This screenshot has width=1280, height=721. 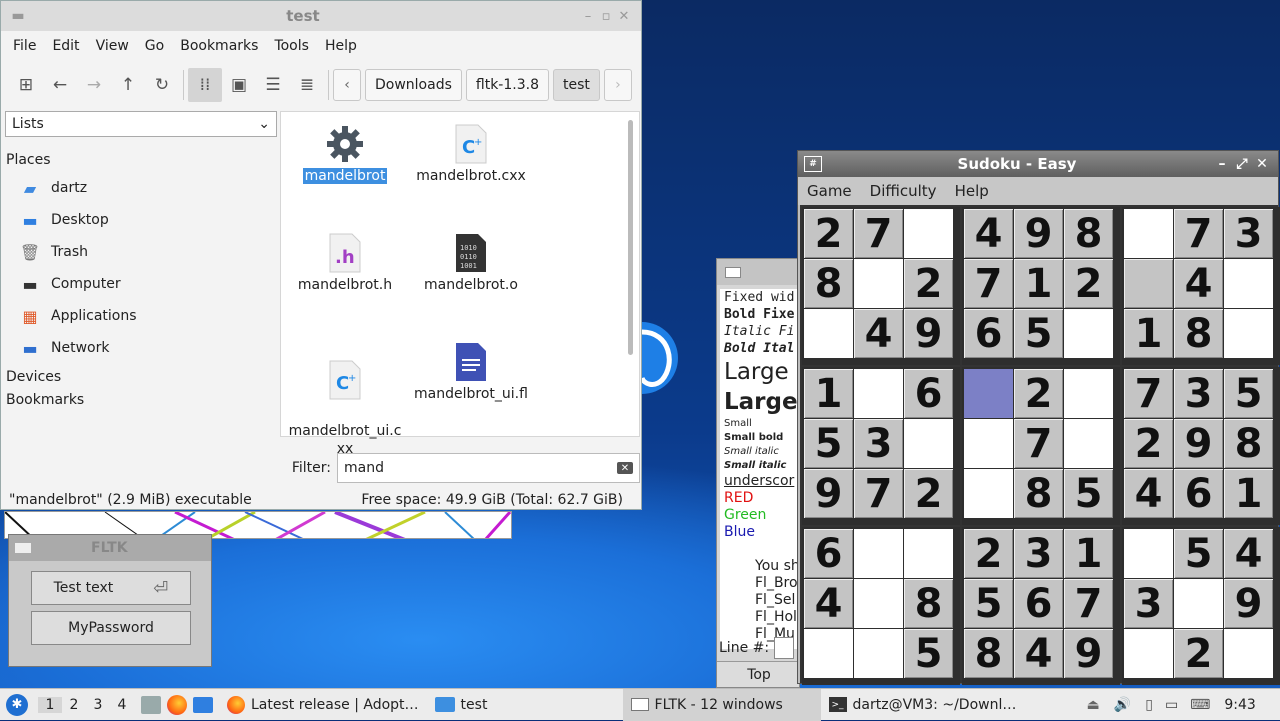 I want to click on place-applications: ▦ Applications, so click(x=141, y=316).